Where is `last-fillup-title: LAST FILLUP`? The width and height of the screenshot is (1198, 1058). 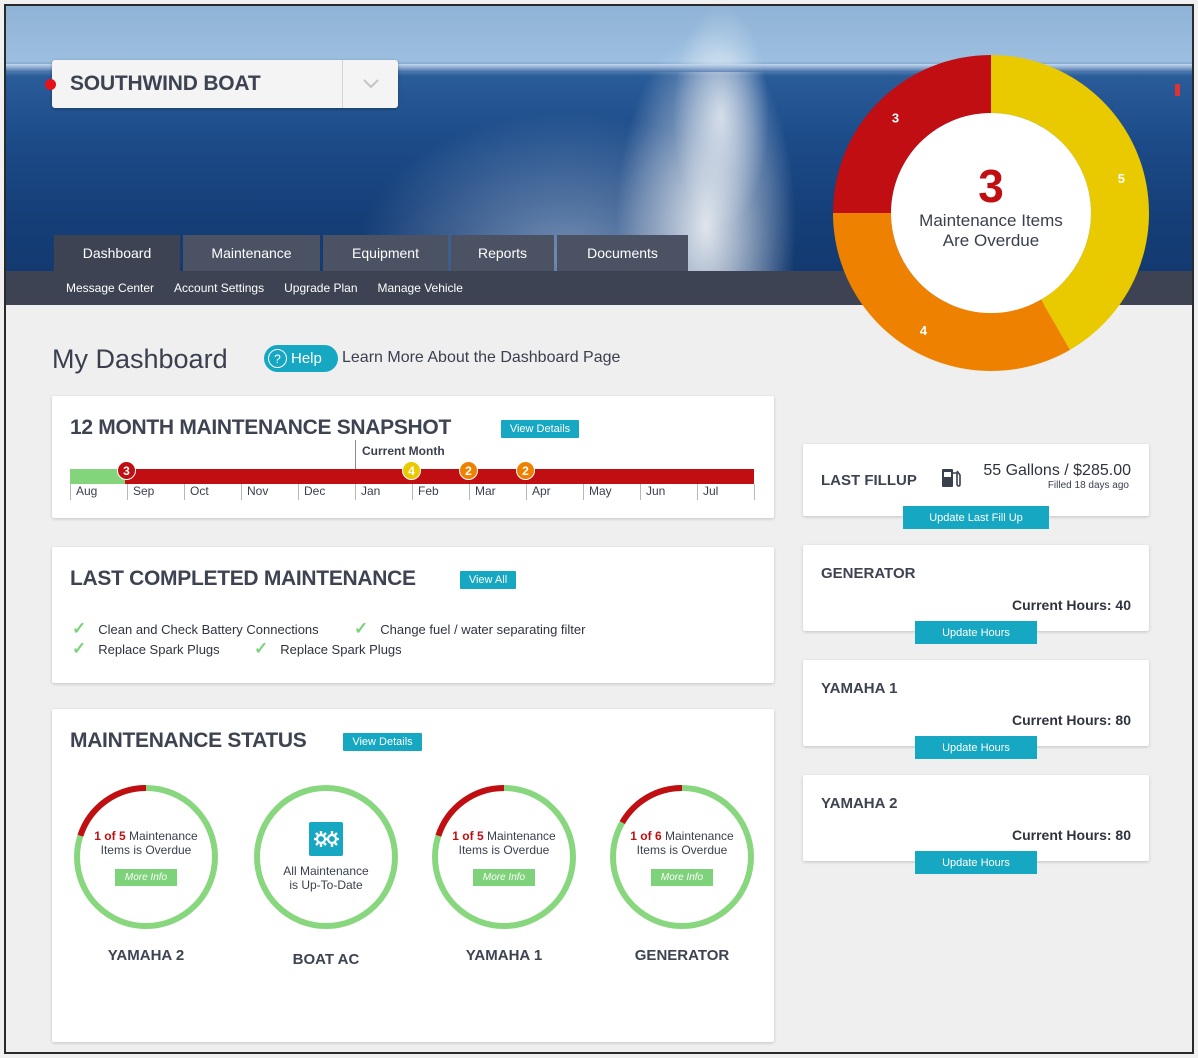 last-fillup-title: LAST FILLUP is located at coordinates (869, 480).